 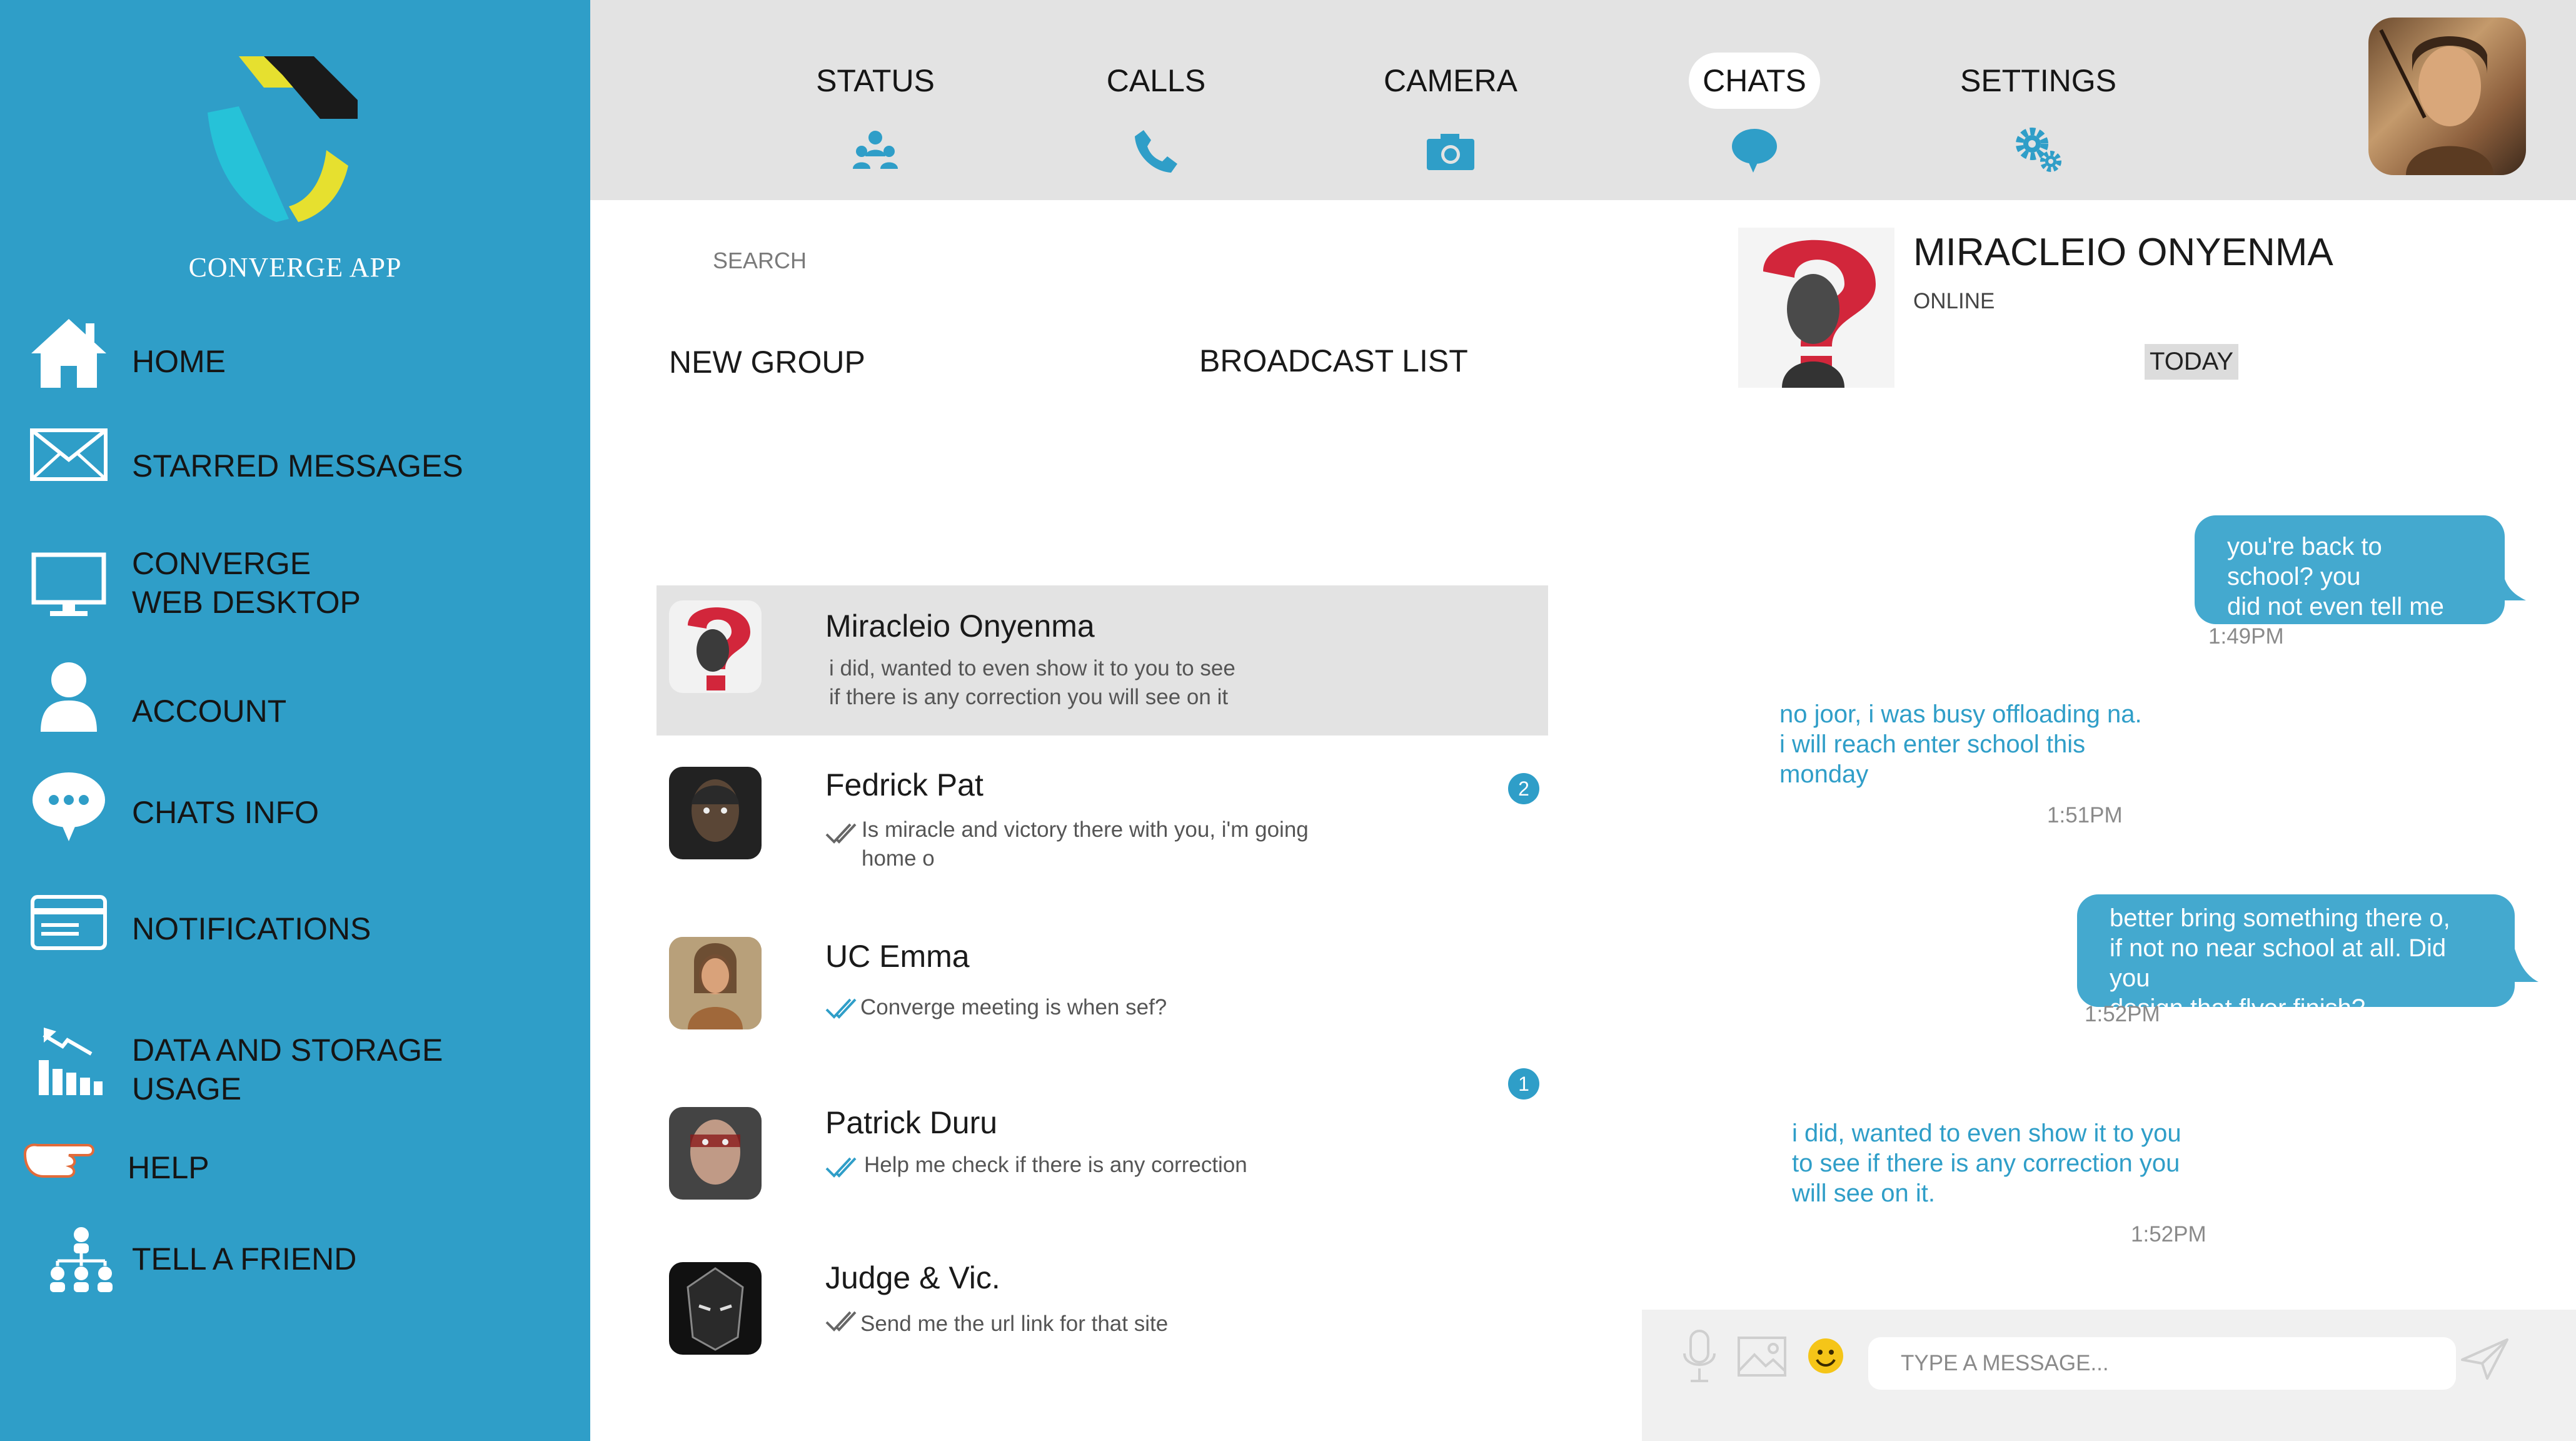 I want to click on broadcast-list-button: BROADCAST LIST, so click(x=1333, y=361).